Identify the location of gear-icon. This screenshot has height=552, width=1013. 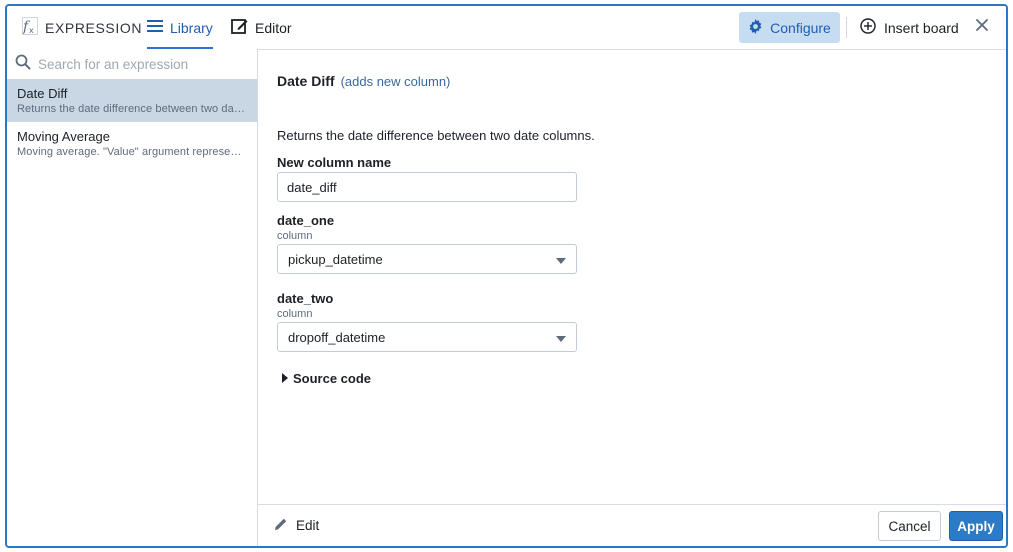
(759, 27).